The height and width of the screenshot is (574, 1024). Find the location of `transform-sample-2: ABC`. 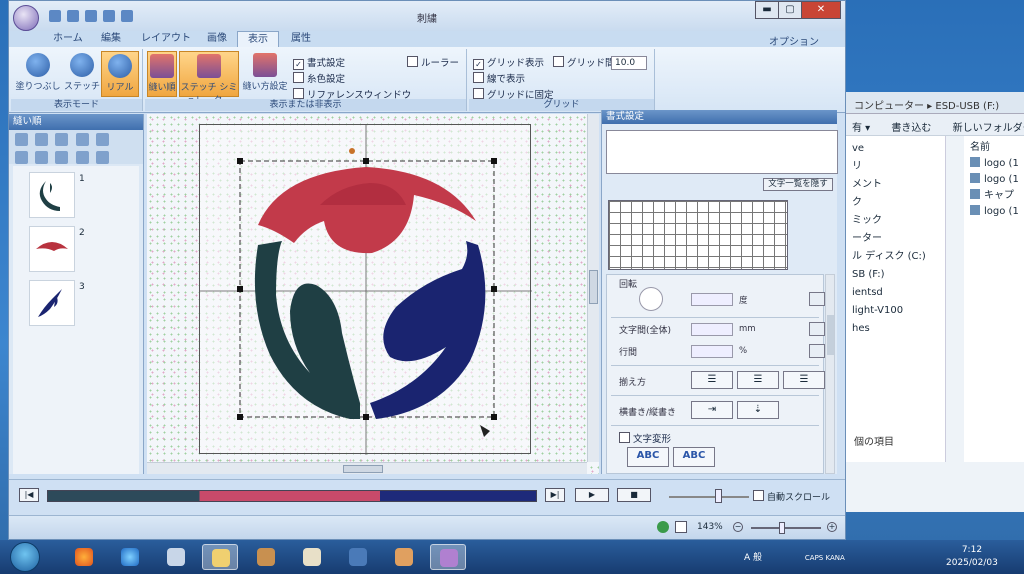

transform-sample-2: ABC is located at coordinates (694, 457).